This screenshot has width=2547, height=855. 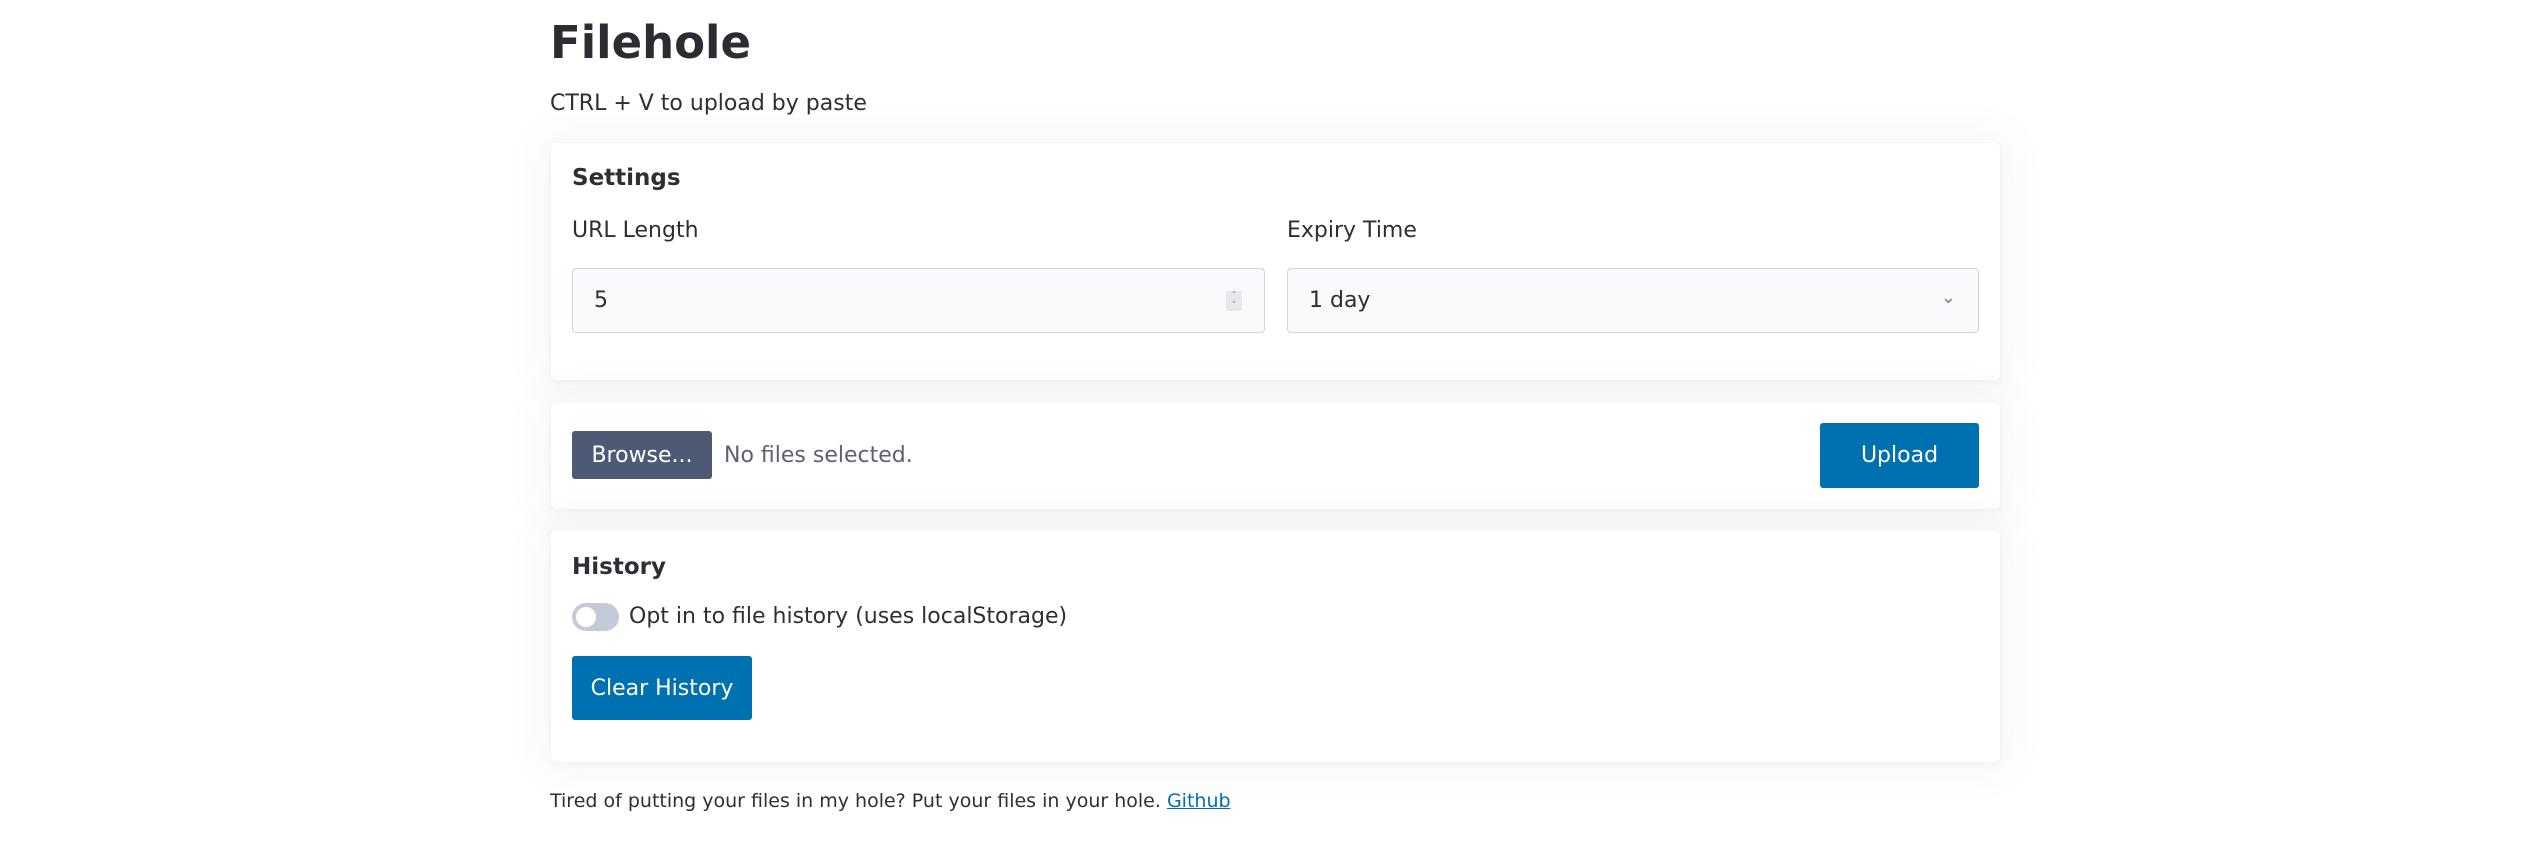 I want to click on history-toggle, so click(x=595, y=617).